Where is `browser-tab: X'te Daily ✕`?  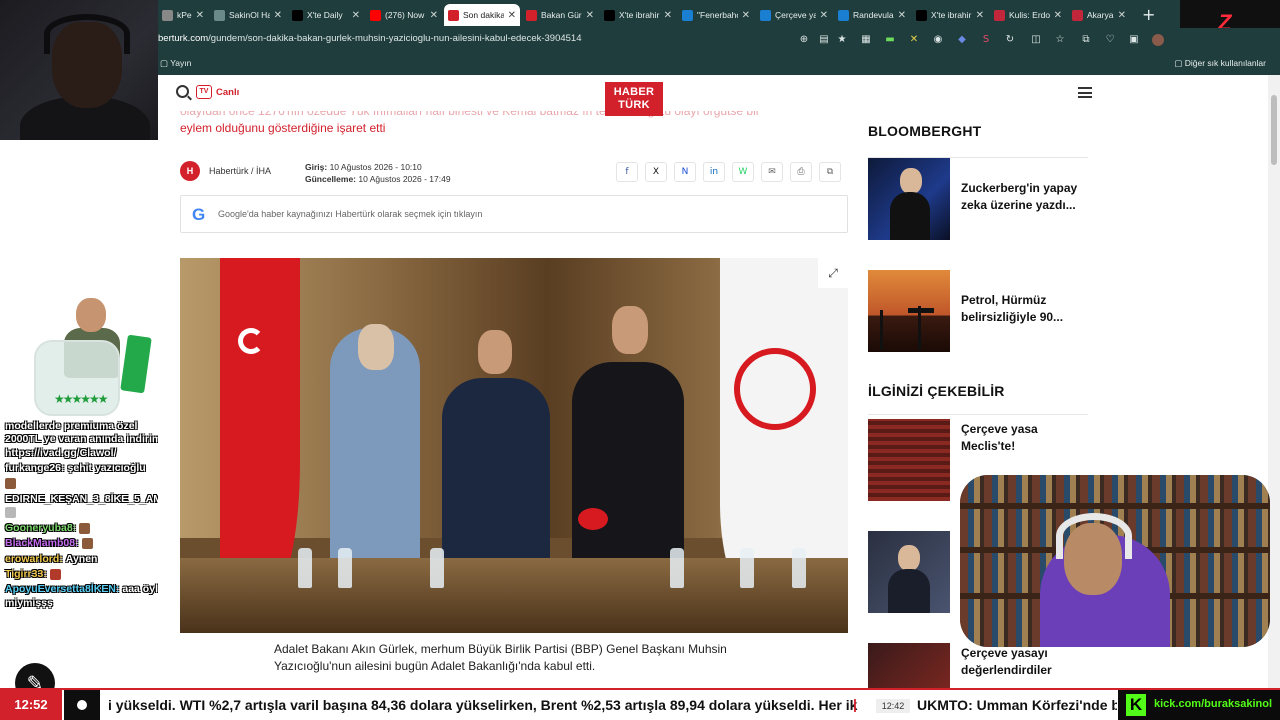
browser-tab: X'te Daily ✕ is located at coordinates (326, 15).